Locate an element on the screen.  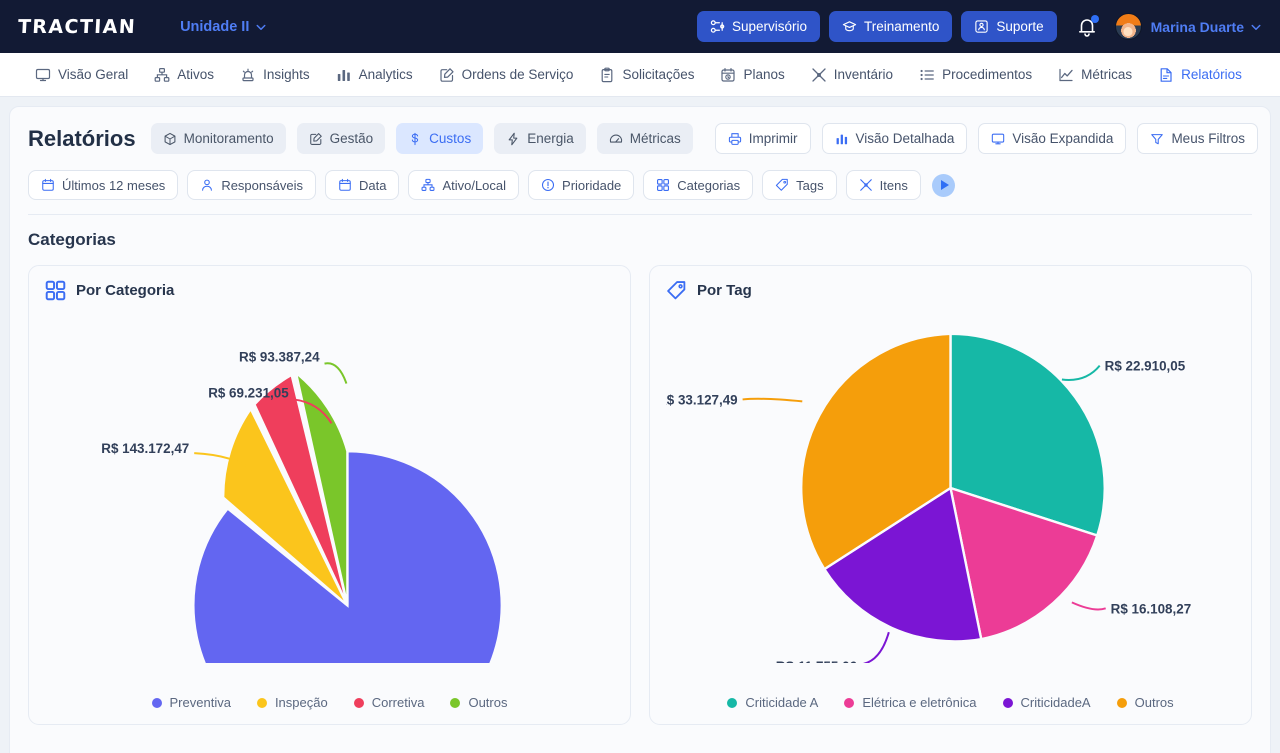
meus-filtros-button: Meus Filtros is located at coordinates (1197, 138).